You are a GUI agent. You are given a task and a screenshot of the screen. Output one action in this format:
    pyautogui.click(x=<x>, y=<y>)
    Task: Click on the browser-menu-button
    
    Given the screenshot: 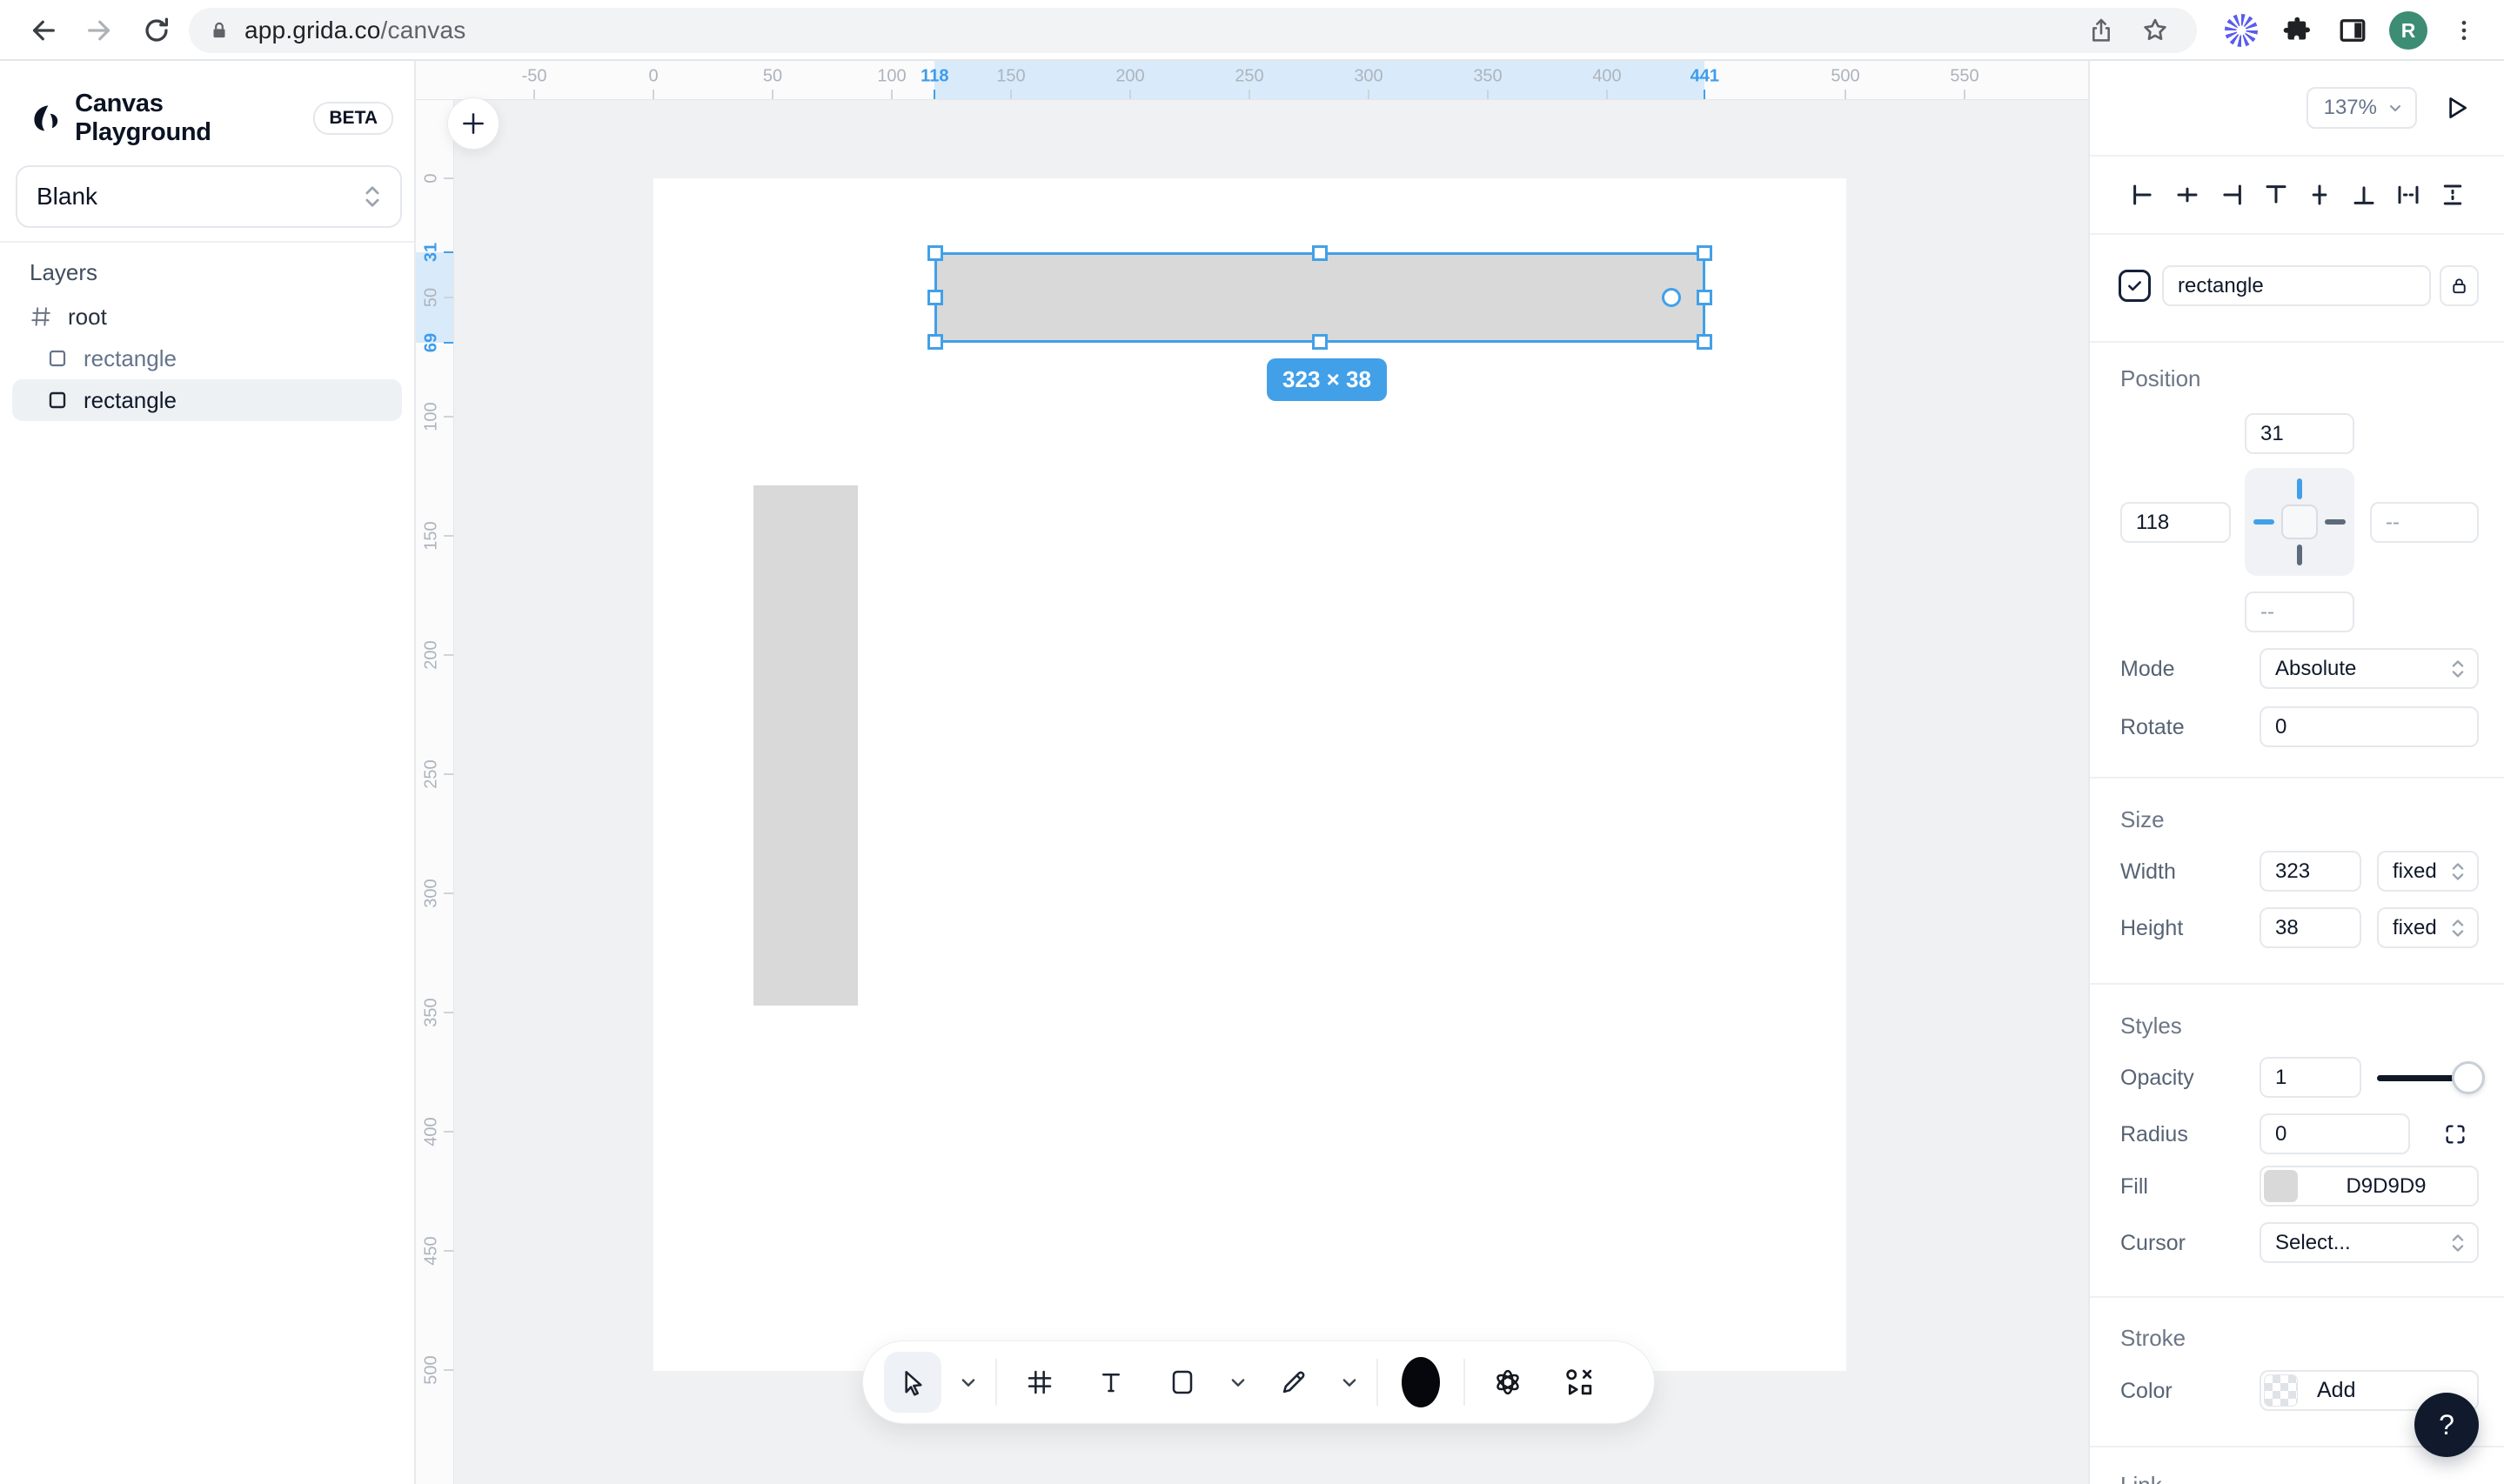 What is the action you would take?
    pyautogui.click(x=2464, y=30)
    